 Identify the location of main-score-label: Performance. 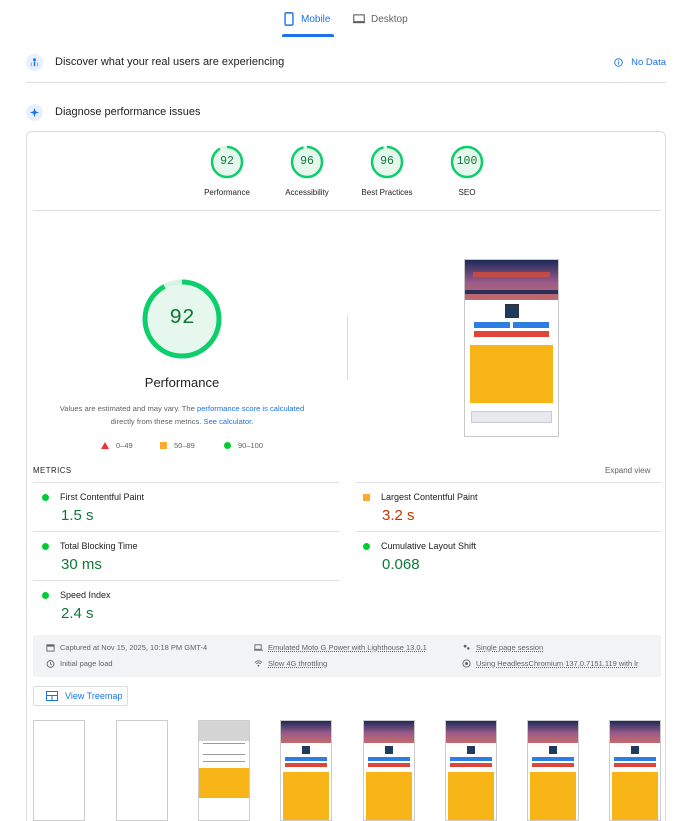
(182, 382).